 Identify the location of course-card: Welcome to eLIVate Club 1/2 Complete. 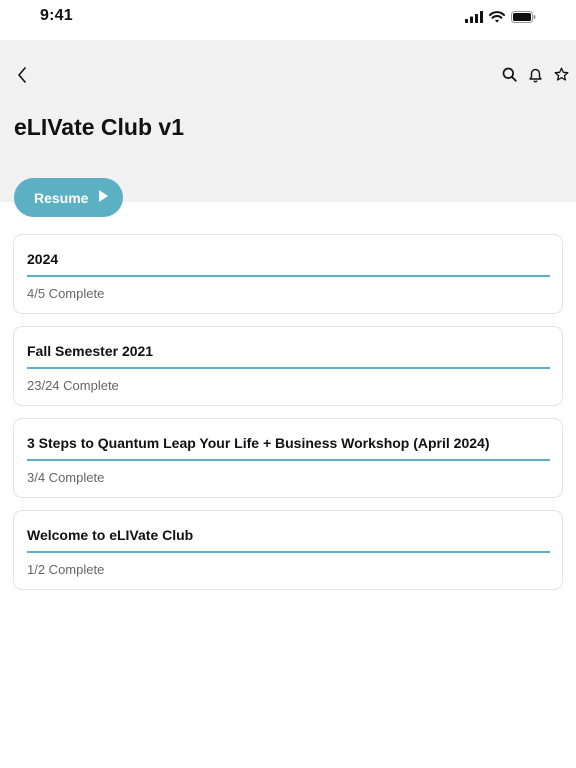
(288, 550).